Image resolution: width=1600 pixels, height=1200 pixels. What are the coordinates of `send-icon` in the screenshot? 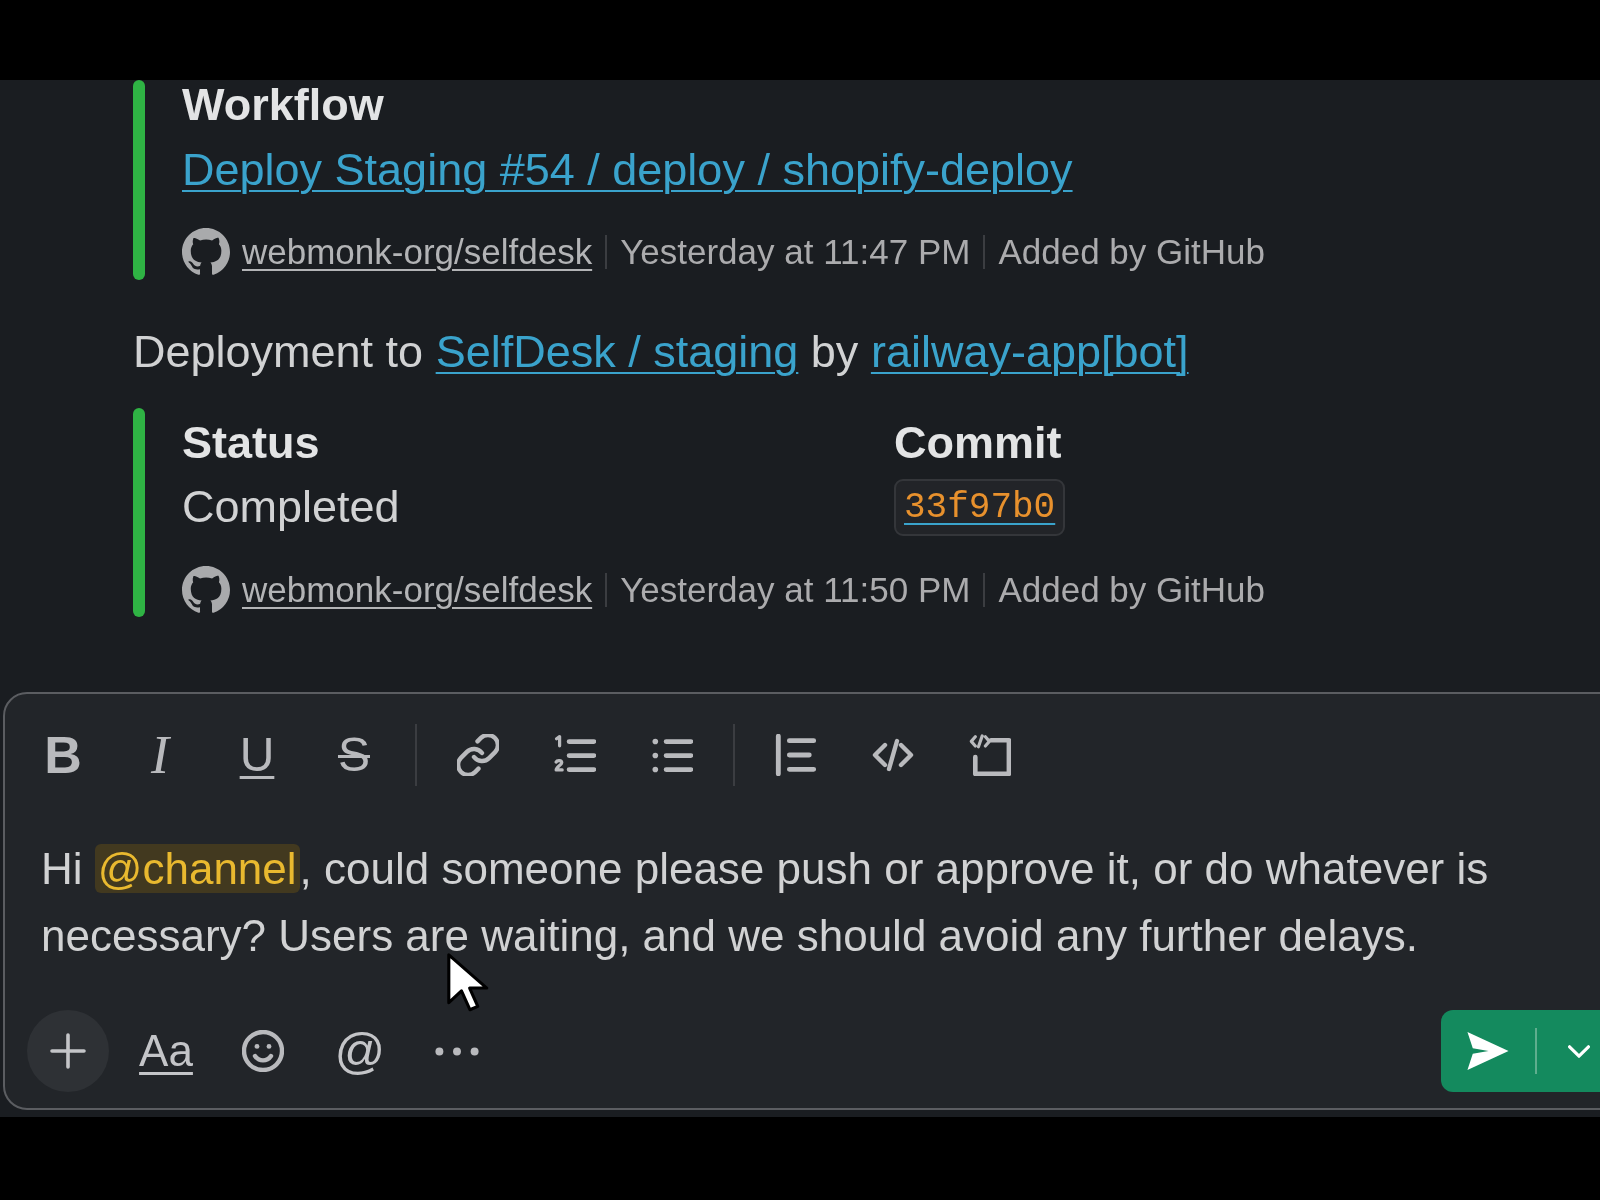 It's located at (1488, 1051).